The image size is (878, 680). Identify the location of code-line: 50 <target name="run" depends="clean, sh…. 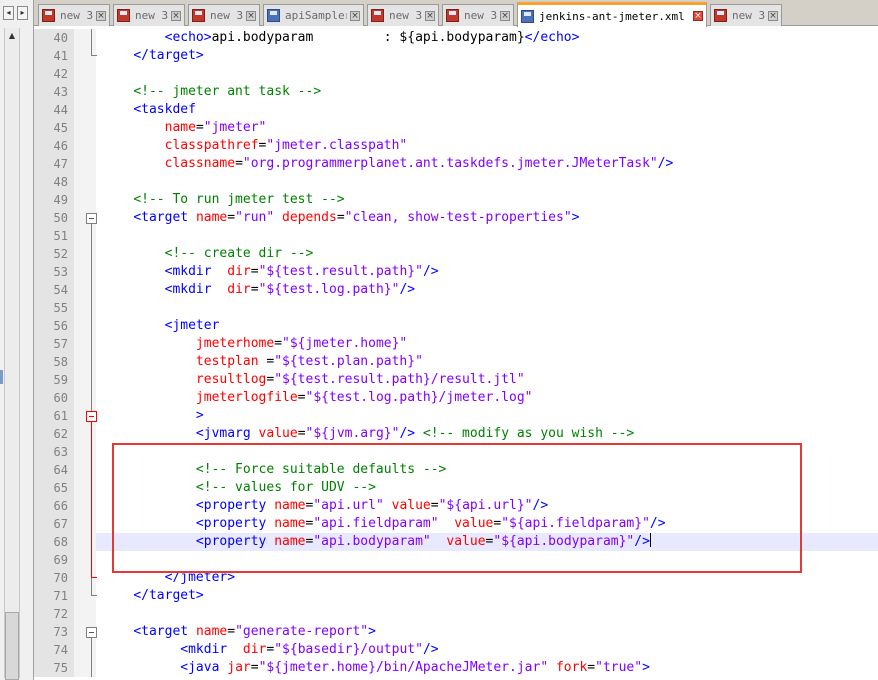
(456, 218).